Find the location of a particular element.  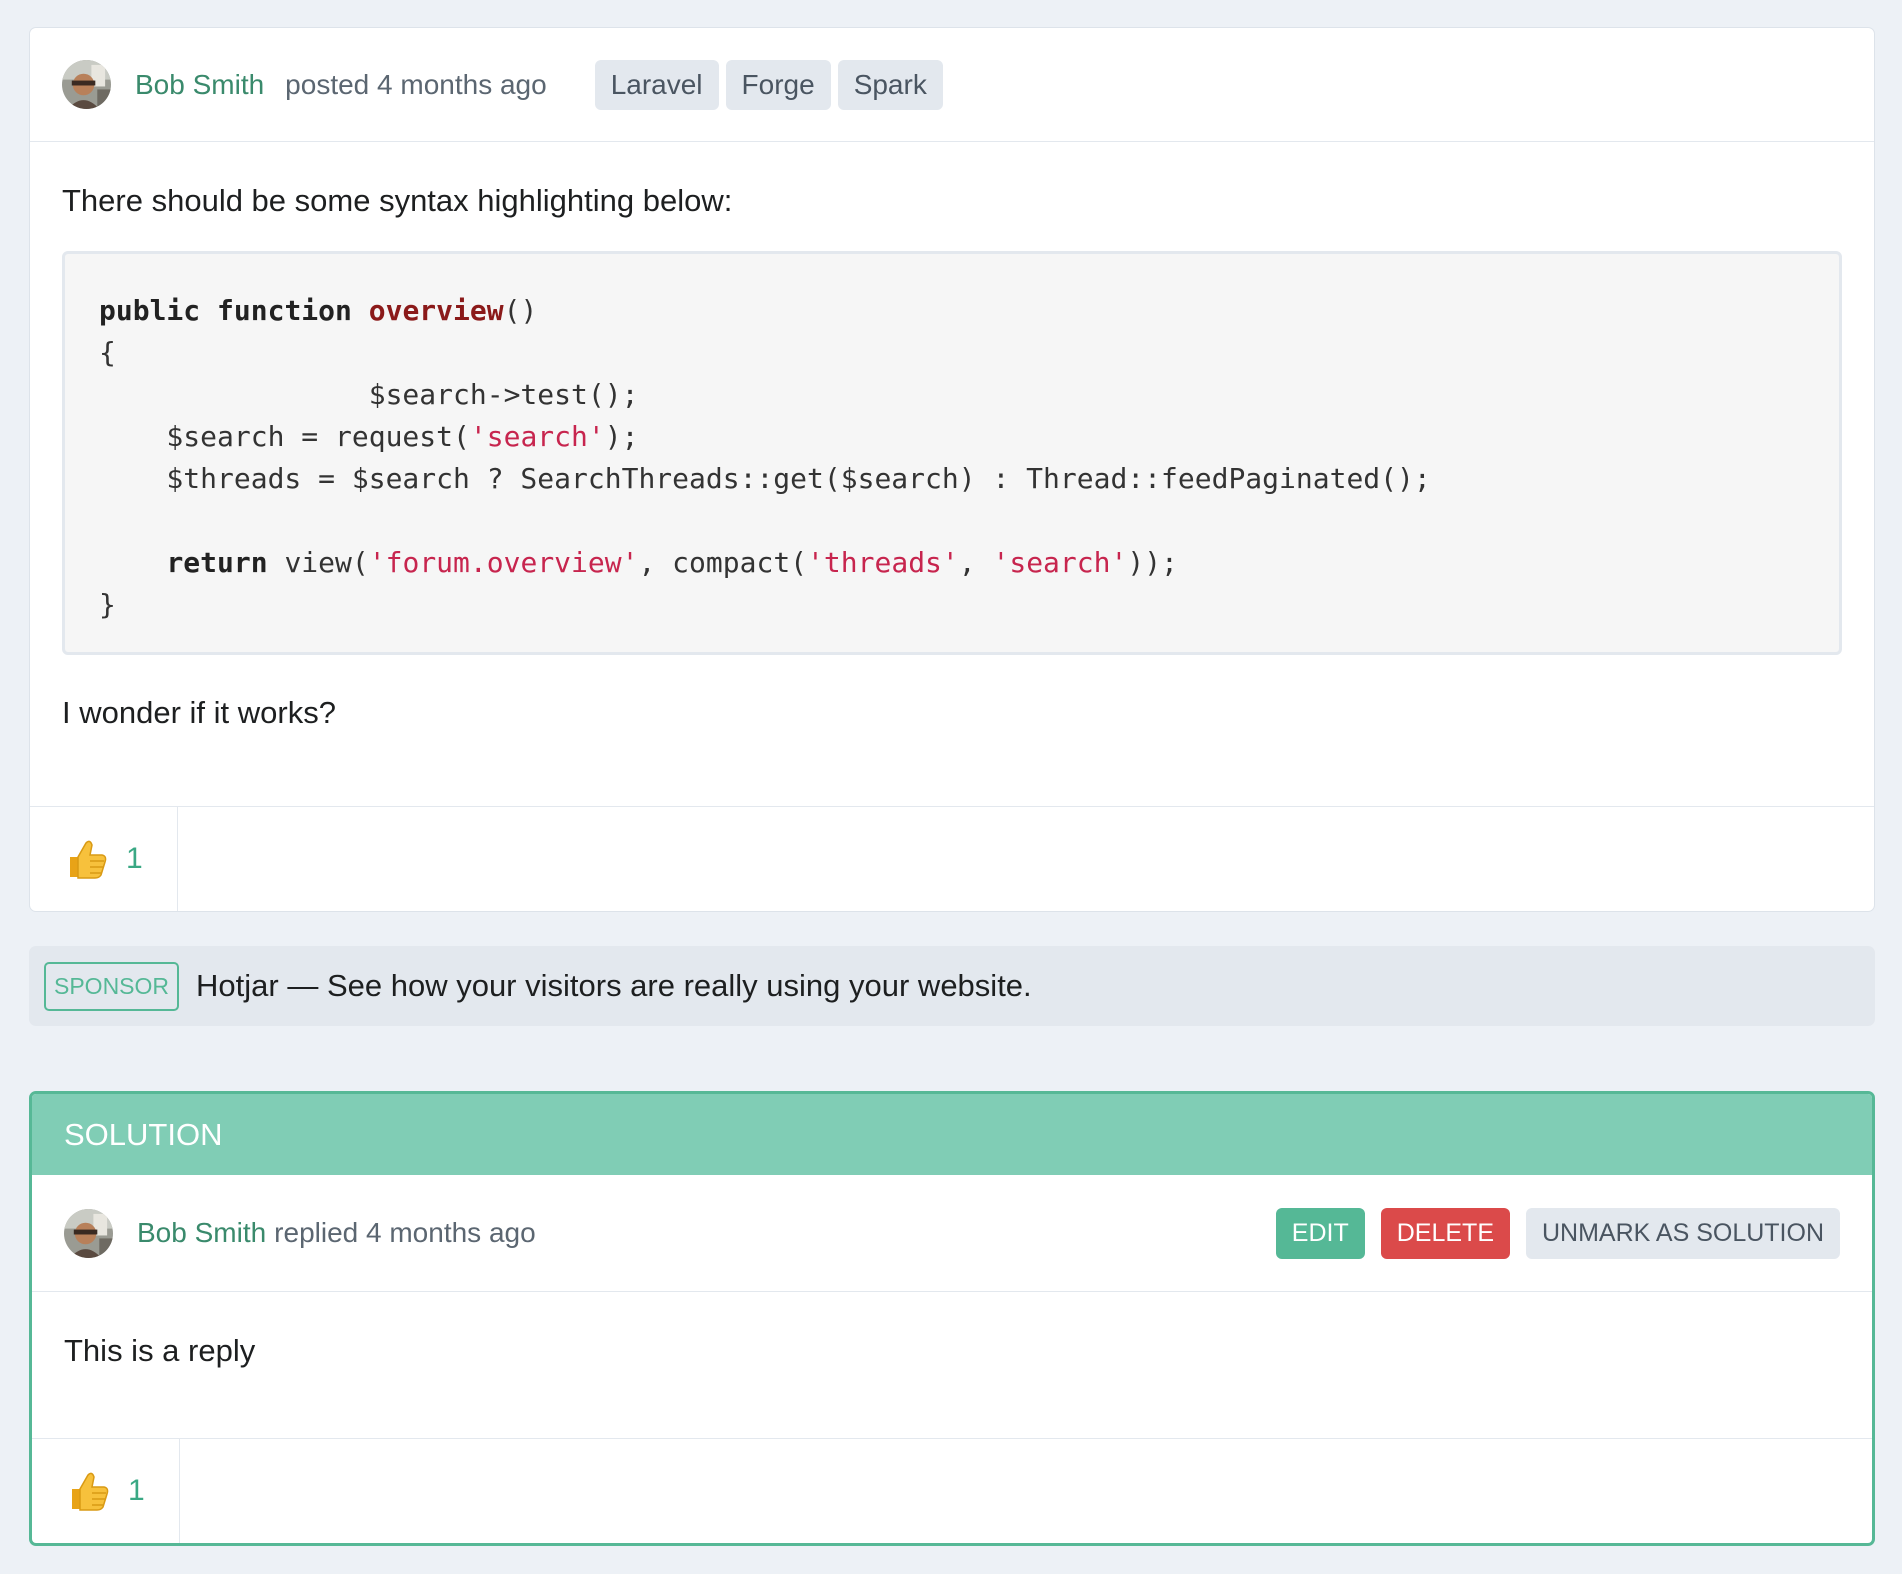

tag-list: Laravel Forge Spark is located at coordinates (768, 84).